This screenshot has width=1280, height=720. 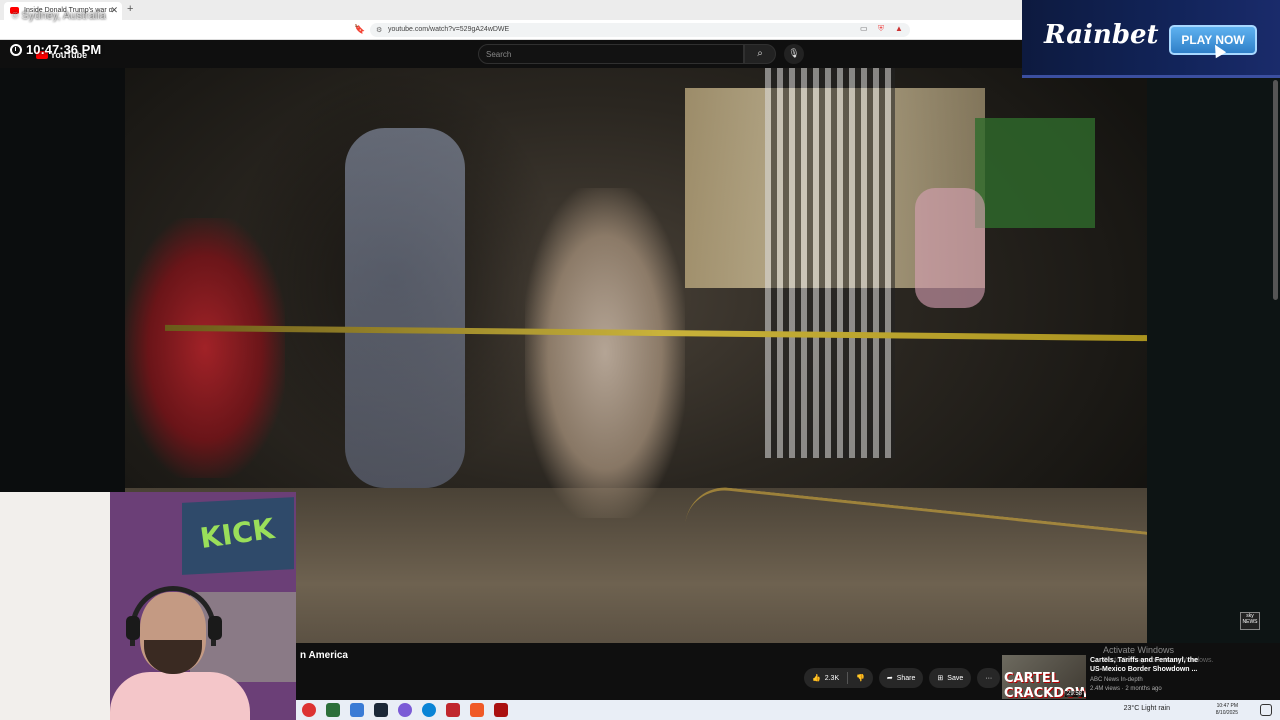 What do you see at coordinates (381, 710) in the screenshot?
I see `taskbar-steam-icon` at bounding box center [381, 710].